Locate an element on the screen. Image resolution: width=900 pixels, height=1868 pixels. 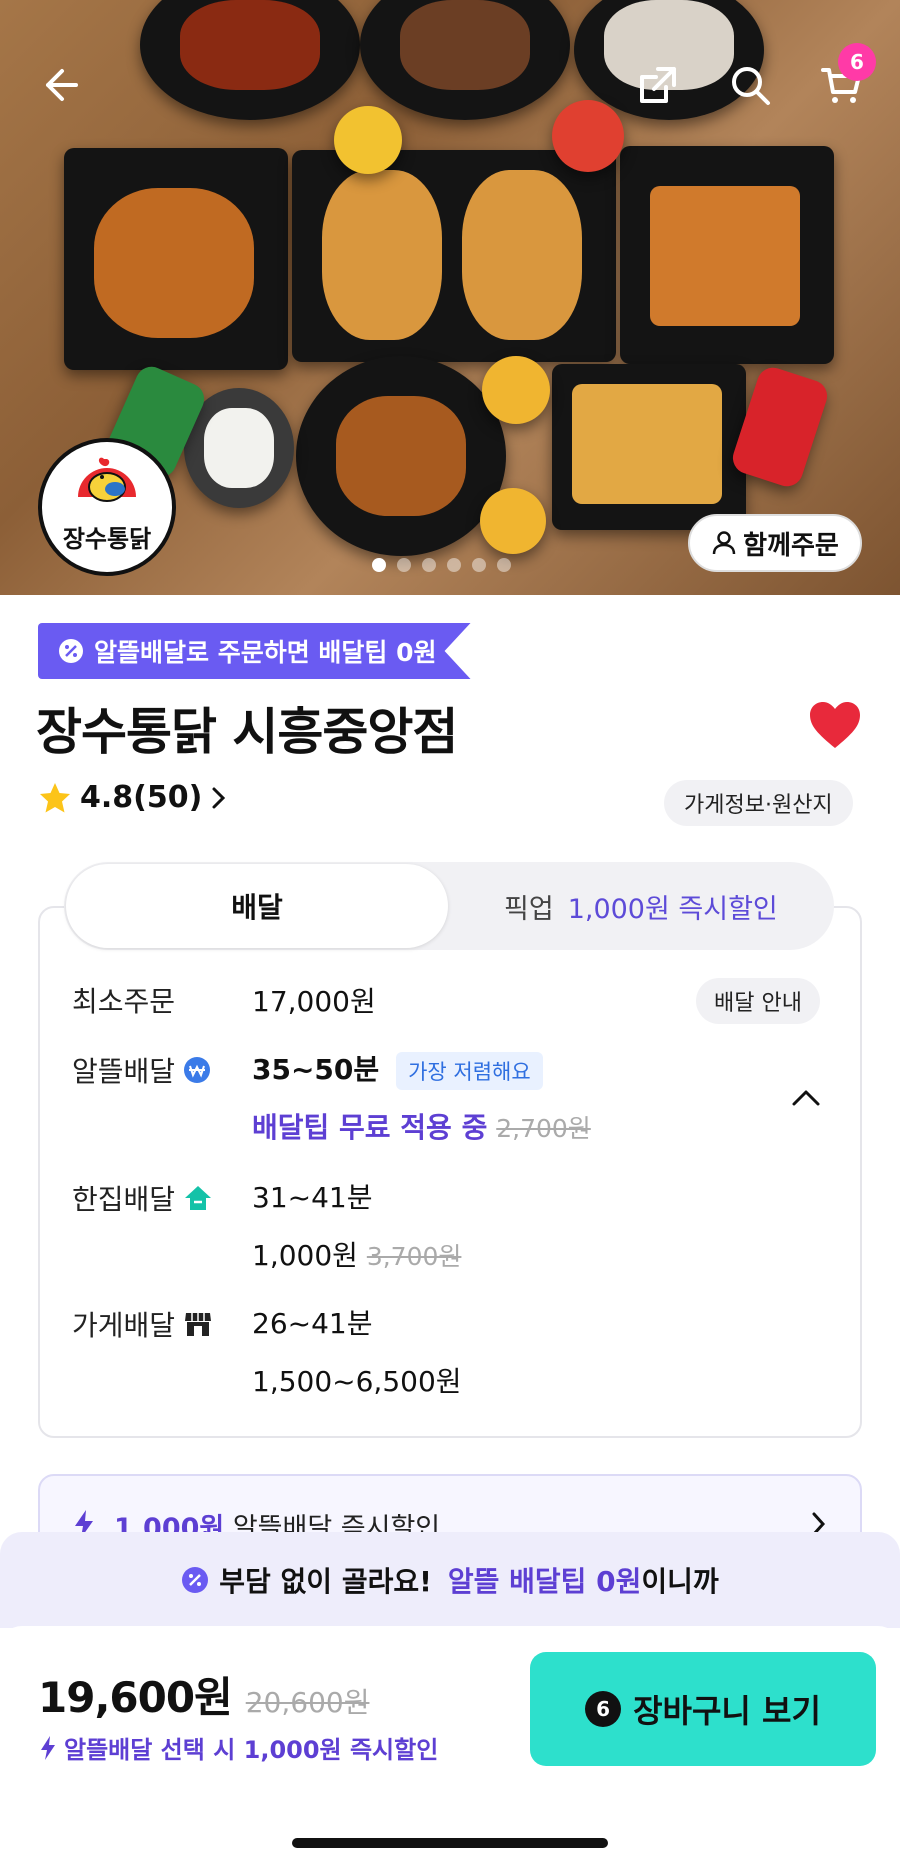
search-button is located at coordinates (750, 85).